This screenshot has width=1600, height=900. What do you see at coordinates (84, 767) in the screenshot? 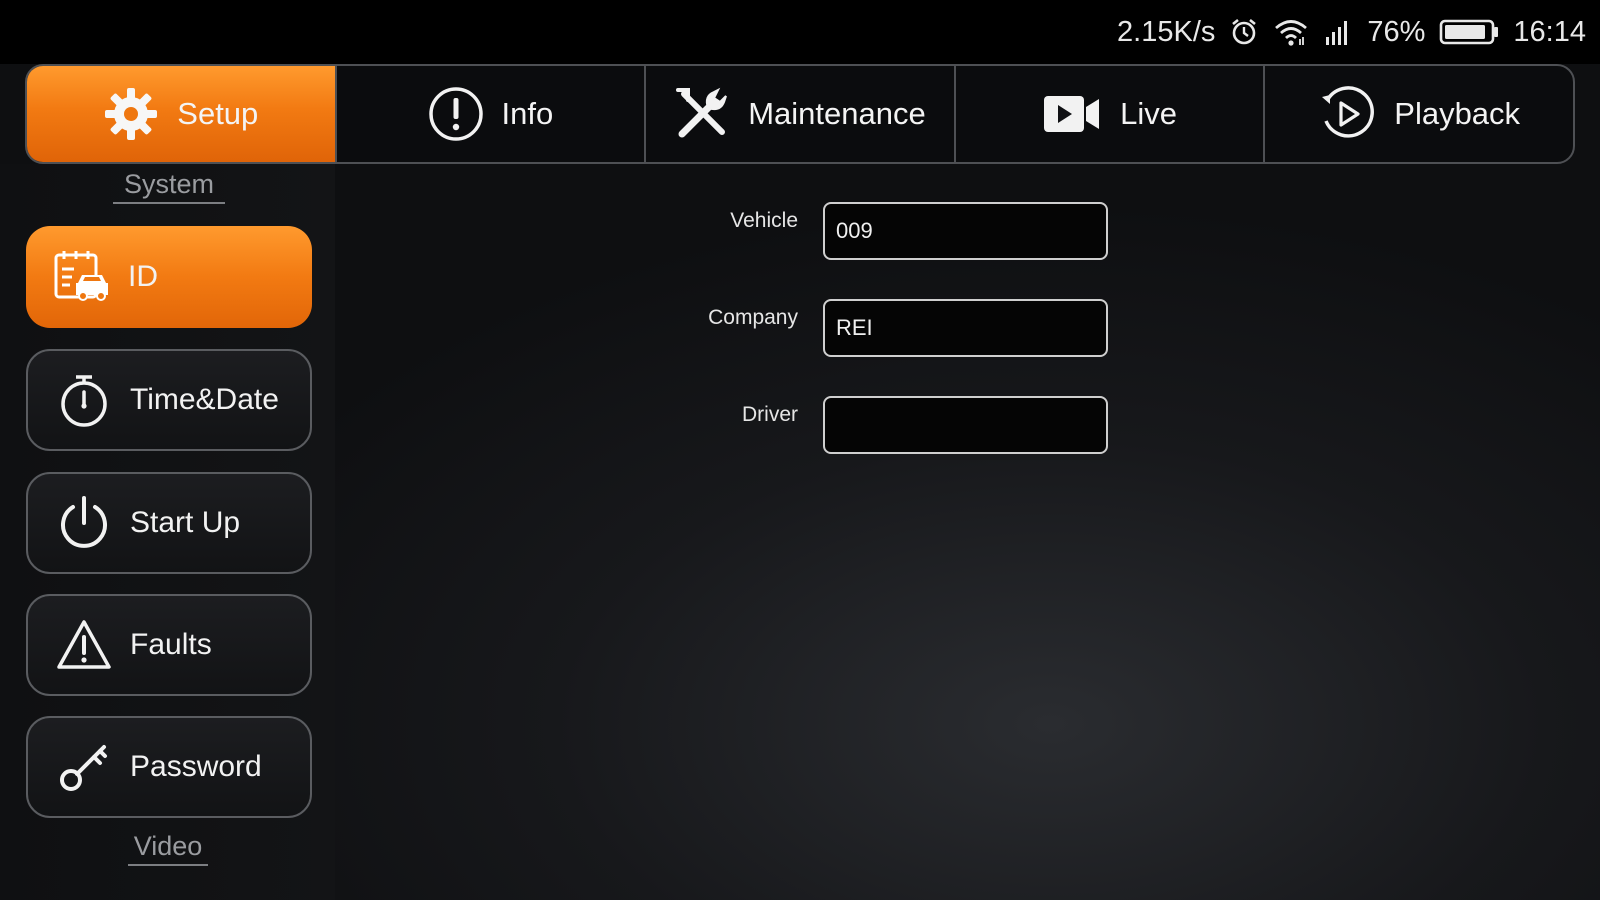
I see `key-icon` at bounding box center [84, 767].